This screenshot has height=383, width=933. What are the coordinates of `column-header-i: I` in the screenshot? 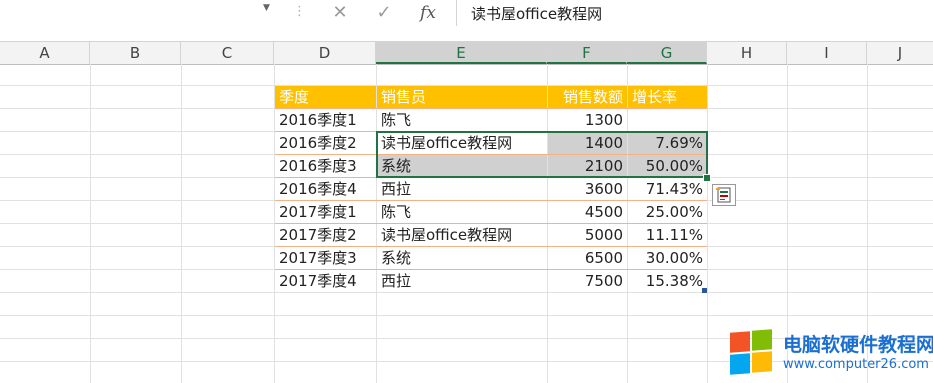 It's located at (827, 53).